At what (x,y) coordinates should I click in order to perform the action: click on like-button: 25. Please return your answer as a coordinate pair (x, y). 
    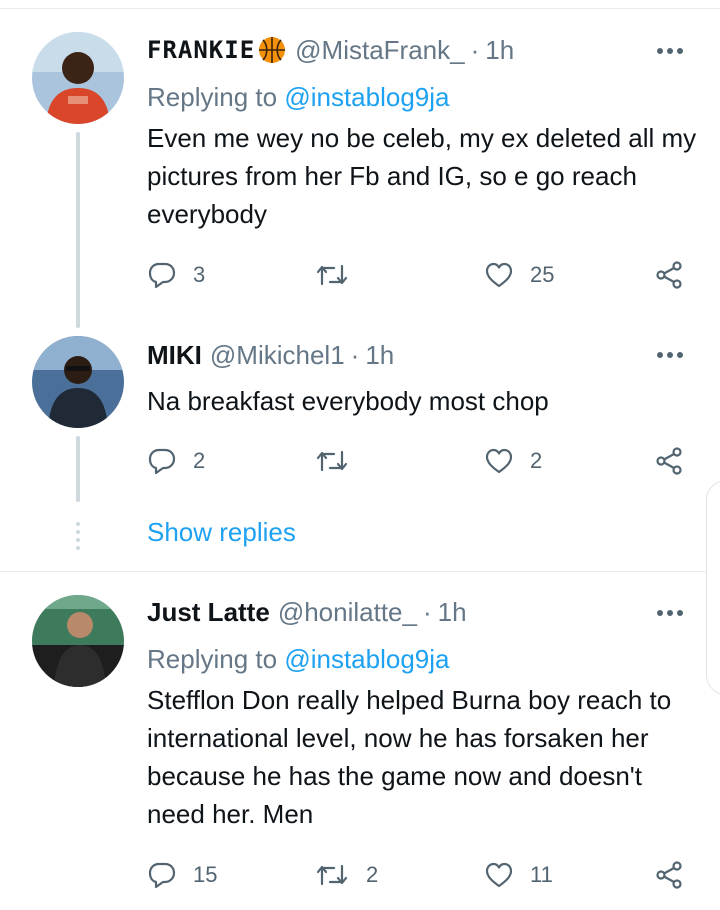
    Looking at the image, I should click on (519, 275).